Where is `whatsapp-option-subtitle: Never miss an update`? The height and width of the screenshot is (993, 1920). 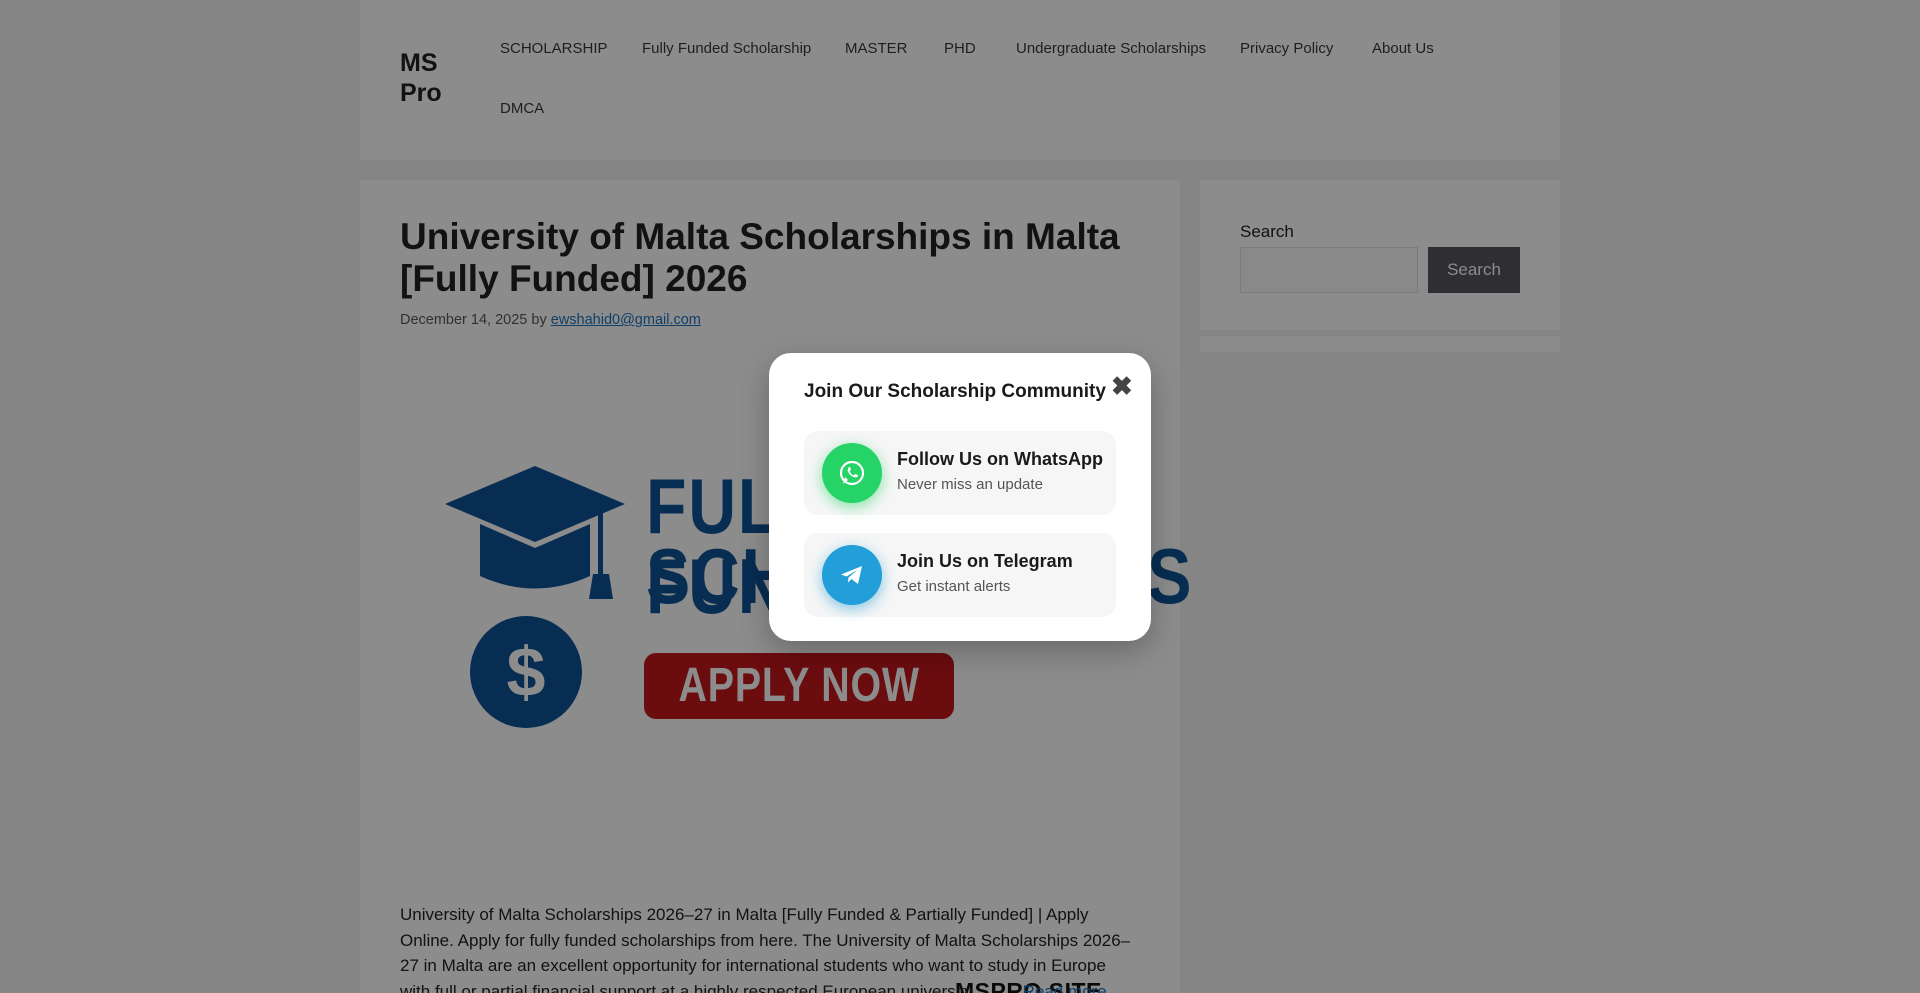 whatsapp-option-subtitle: Never miss an update is located at coordinates (970, 484).